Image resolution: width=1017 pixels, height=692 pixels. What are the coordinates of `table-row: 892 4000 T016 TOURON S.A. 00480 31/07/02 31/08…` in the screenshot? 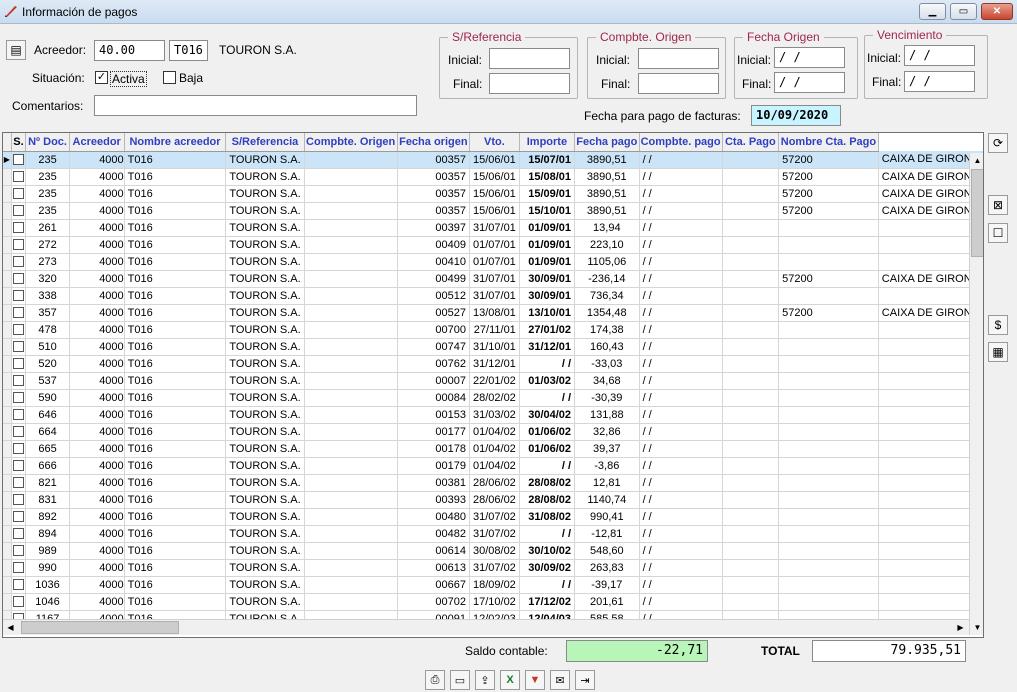 It's located at (493, 517).